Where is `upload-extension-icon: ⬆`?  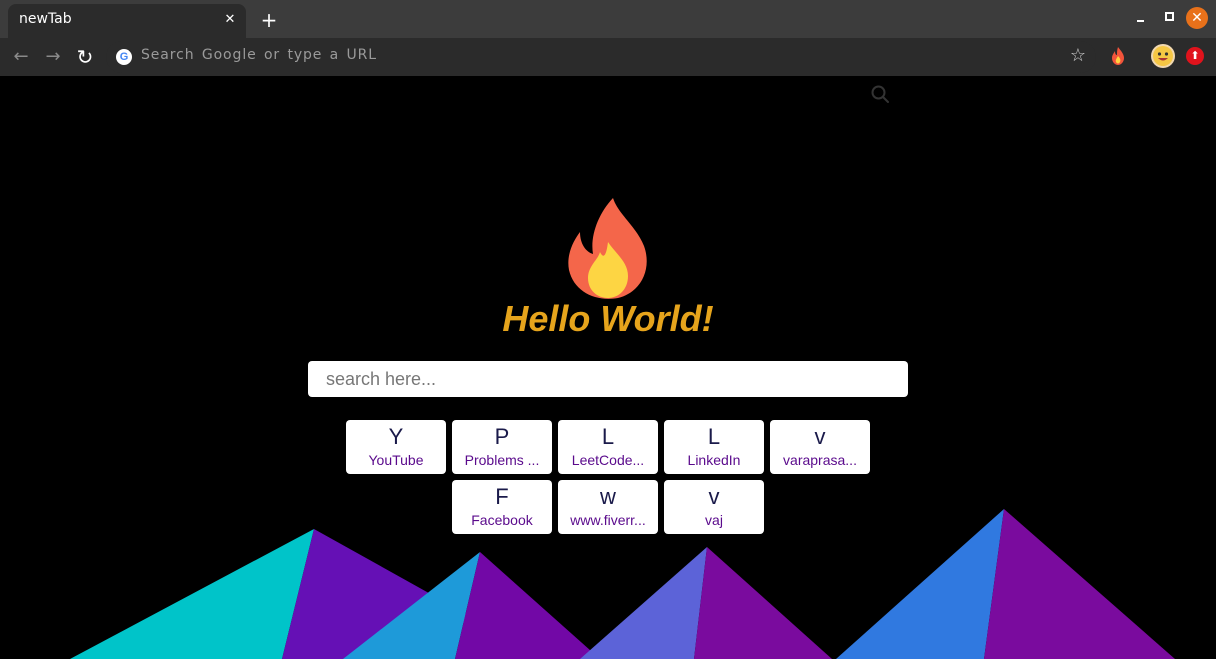
upload-extension-icon: ⬆ is located at coordinates (1195, 56).